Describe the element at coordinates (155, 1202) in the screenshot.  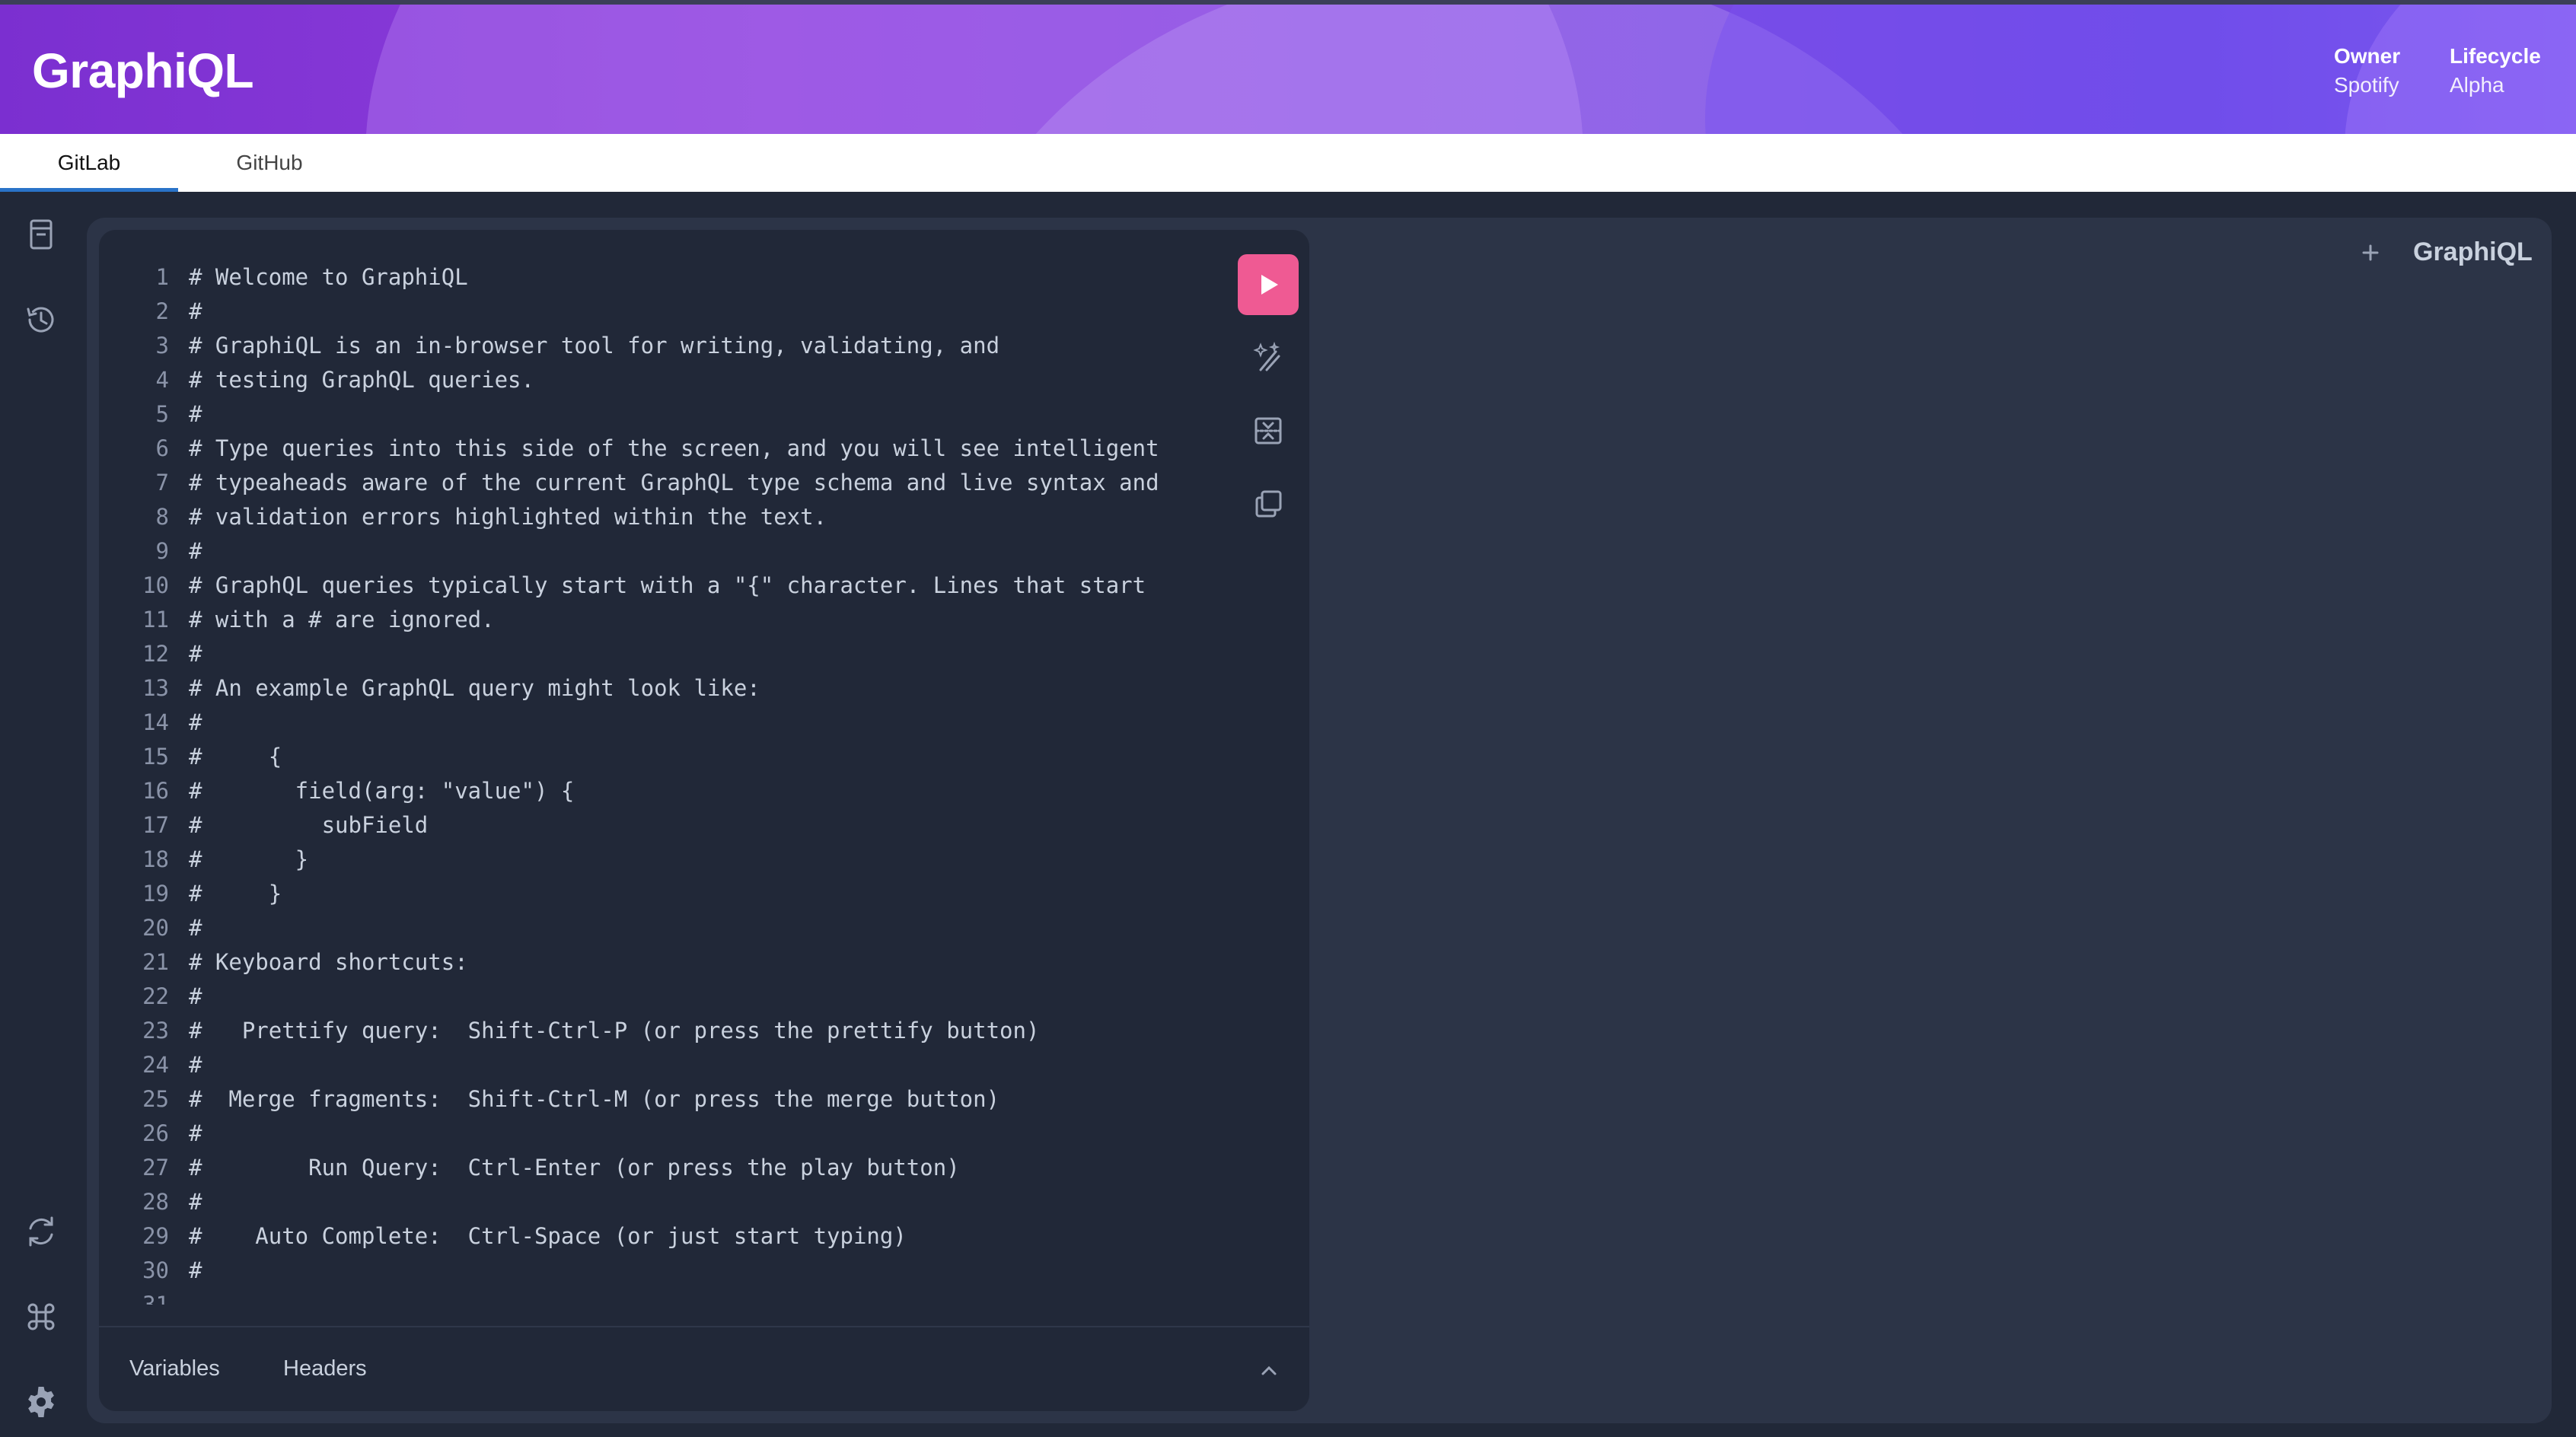
I see `line-number: 28` at that location.